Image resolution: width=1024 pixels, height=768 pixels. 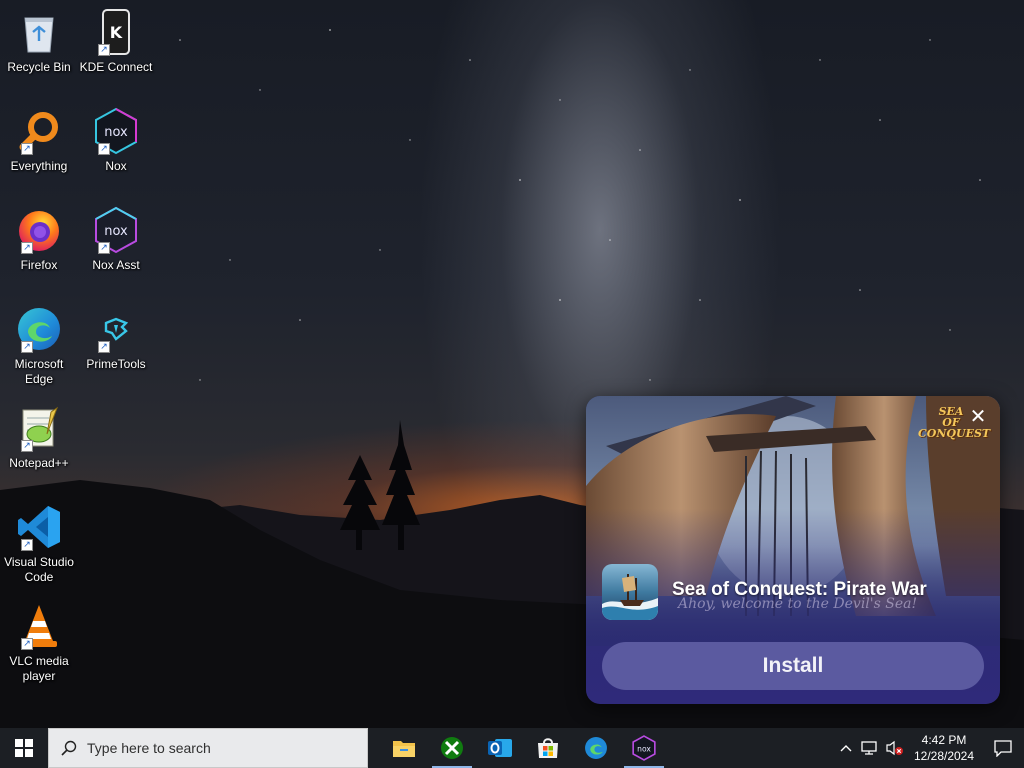 I want to click on magnifier-icon: ↗, so click(x=39, y=131).